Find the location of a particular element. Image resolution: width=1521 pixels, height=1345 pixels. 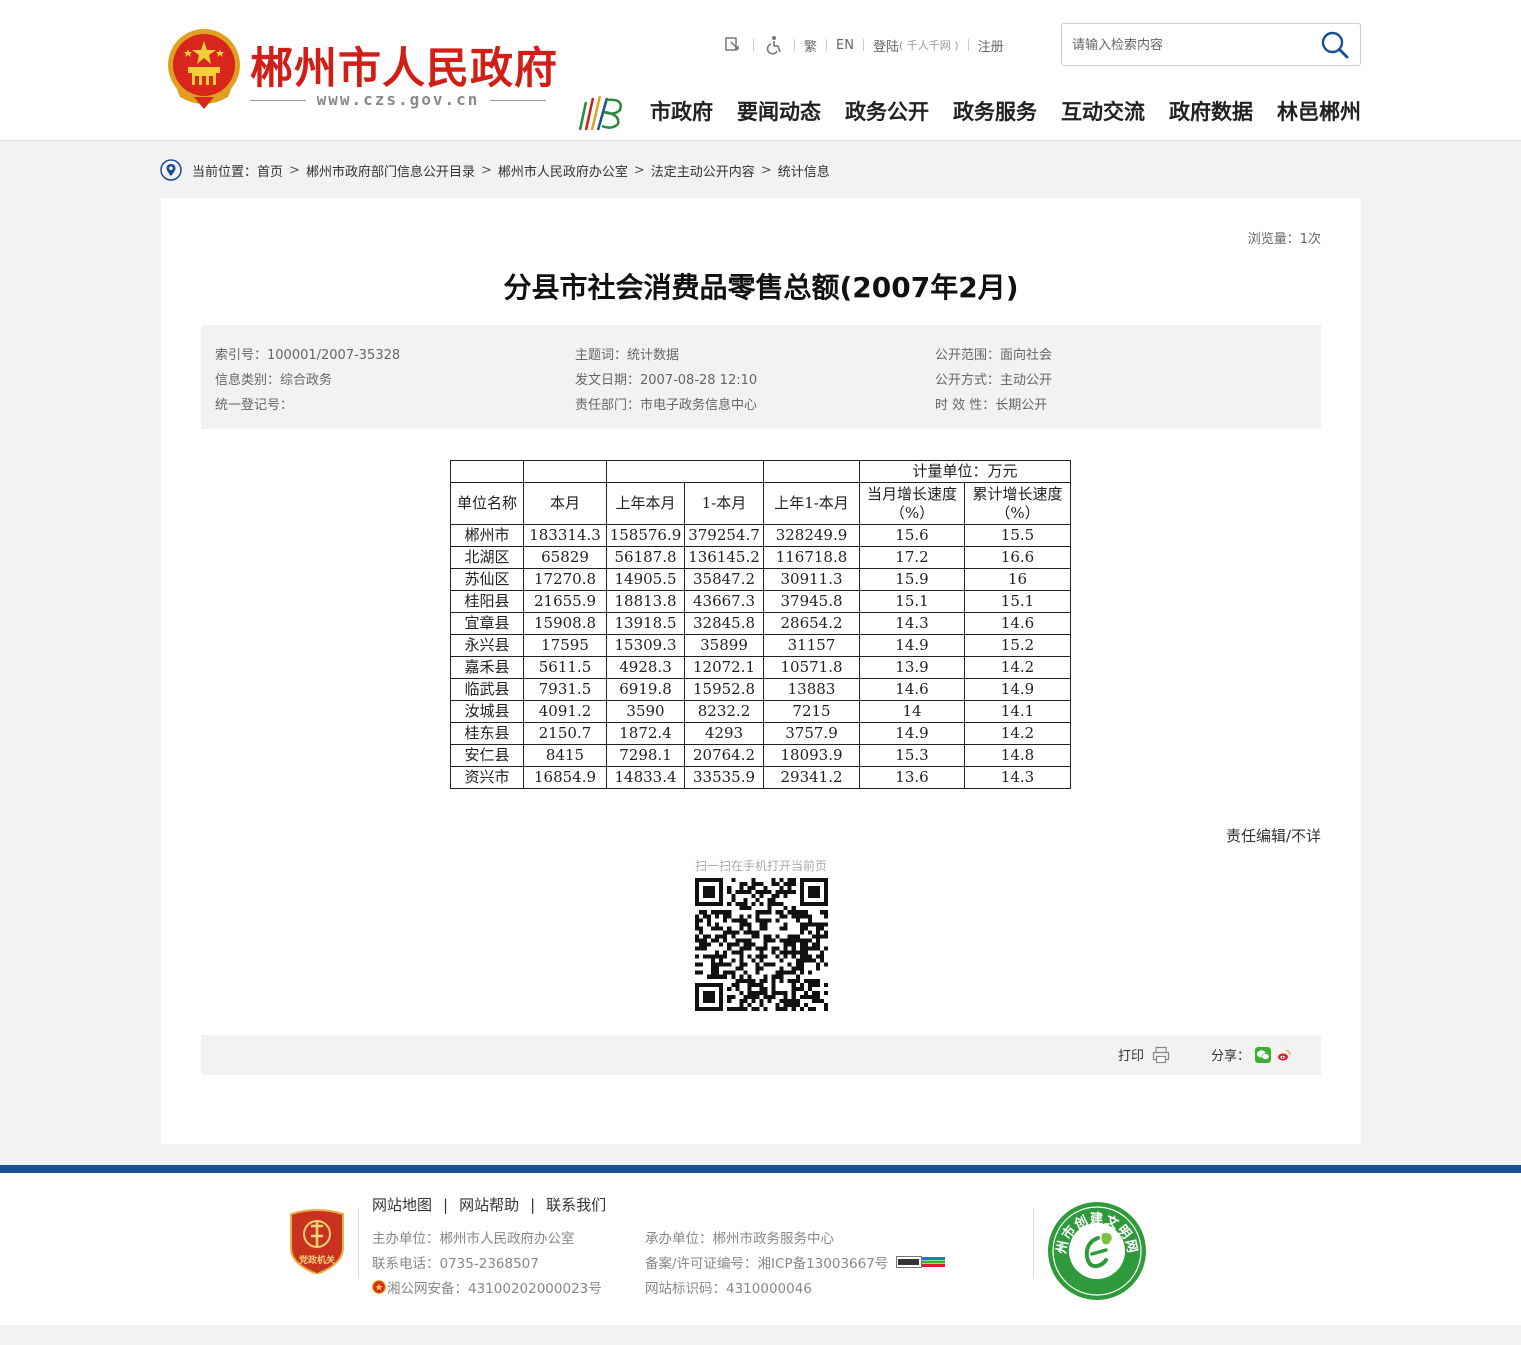

table-cell: 16.6 is located at coordinates (1017, 557).